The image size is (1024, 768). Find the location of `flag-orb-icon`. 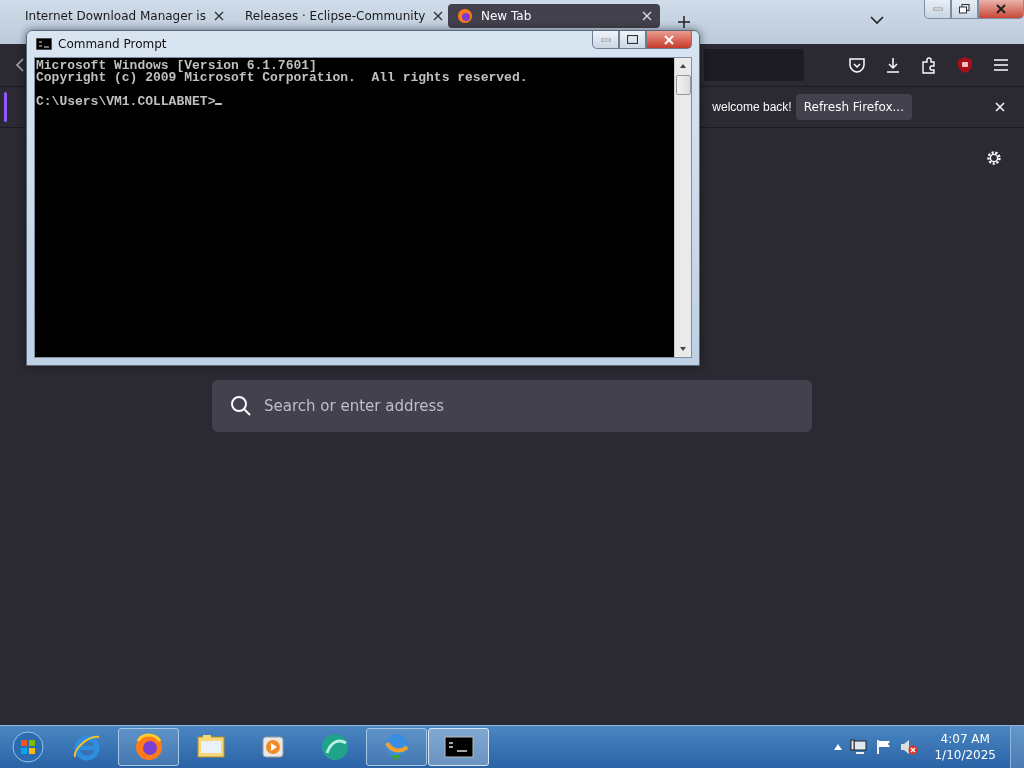

flag-orb-icon is located at coordinates (28, 747).